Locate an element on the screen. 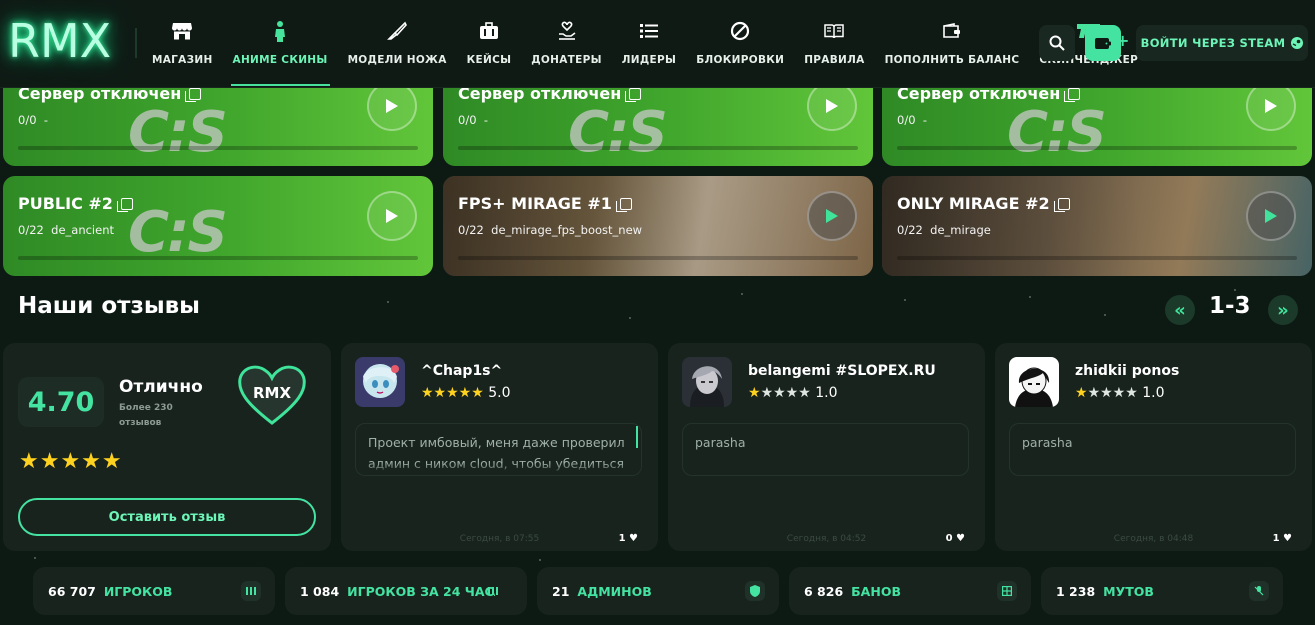  site-logo: RMX is located at coordinates (59, 41).